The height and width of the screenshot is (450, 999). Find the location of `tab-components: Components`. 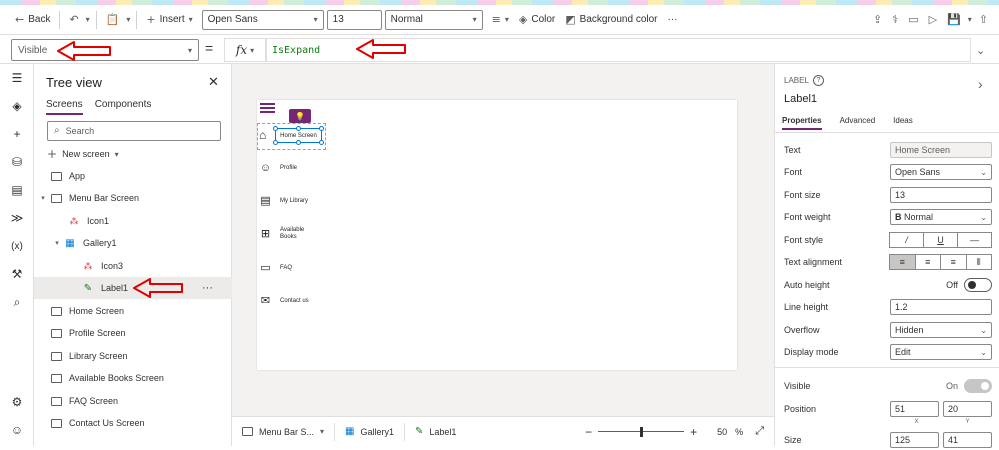

tab-components: Components is located at coordinates (123, 107).